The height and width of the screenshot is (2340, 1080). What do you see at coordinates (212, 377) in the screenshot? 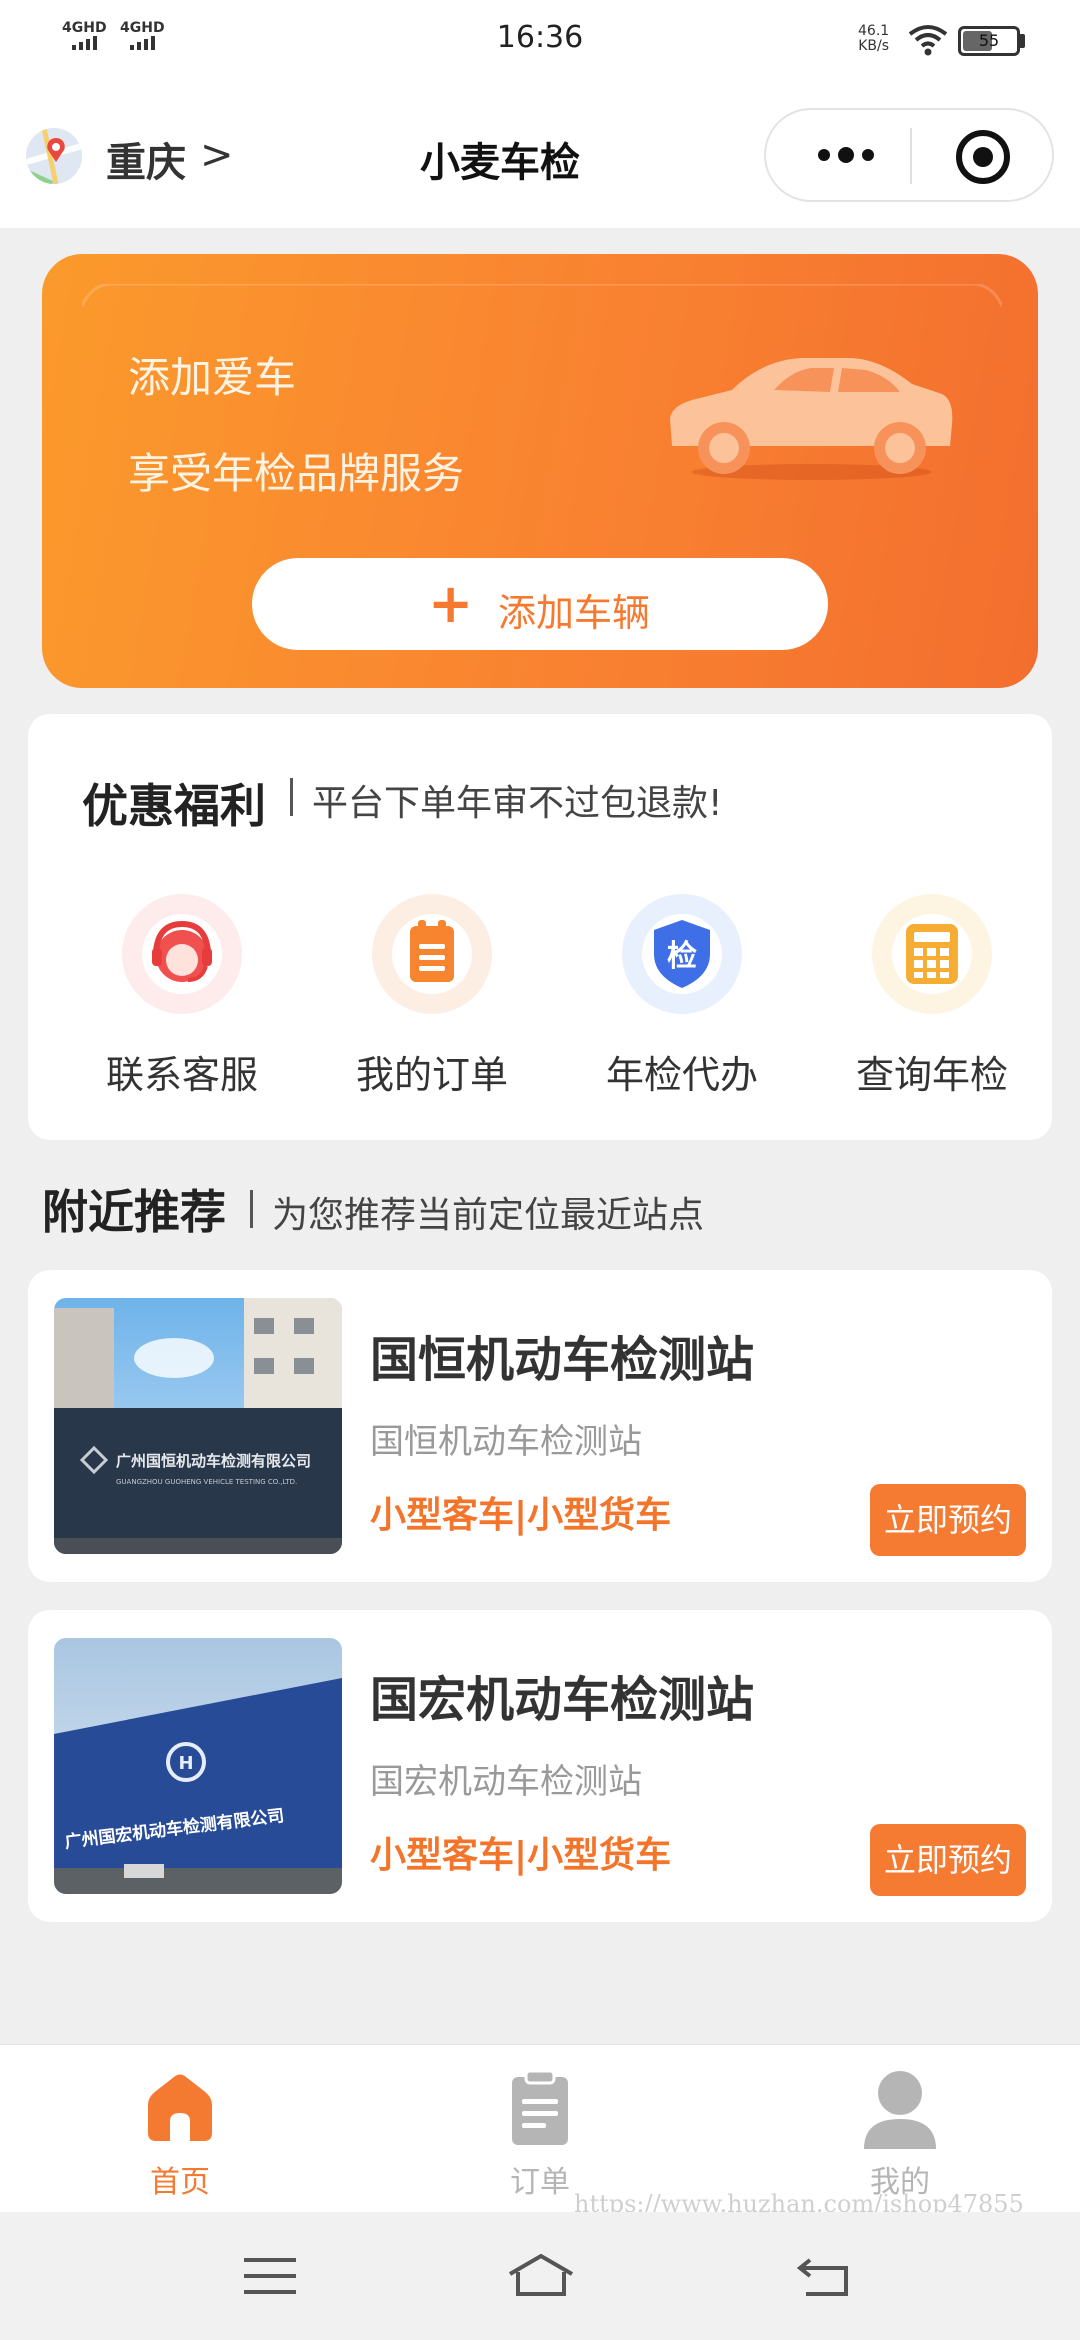
I see `banner-headline: 添加爱车` at bounding box center [212, 377].